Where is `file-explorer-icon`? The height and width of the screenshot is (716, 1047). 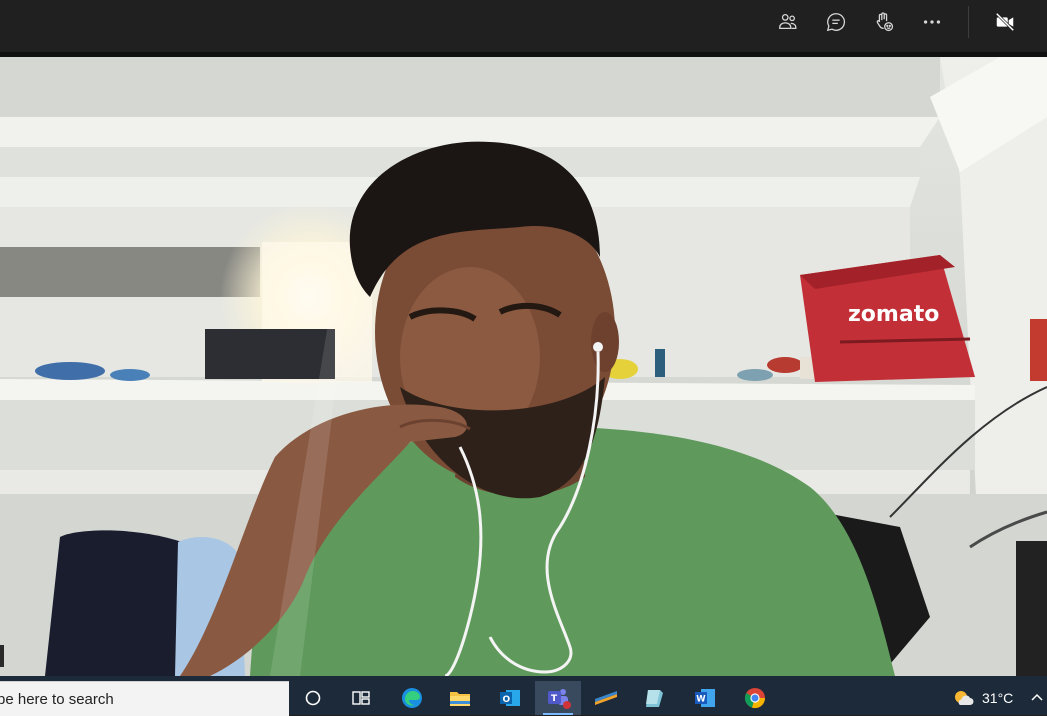
file-explorer-icon is located at coordinates (460, 698).